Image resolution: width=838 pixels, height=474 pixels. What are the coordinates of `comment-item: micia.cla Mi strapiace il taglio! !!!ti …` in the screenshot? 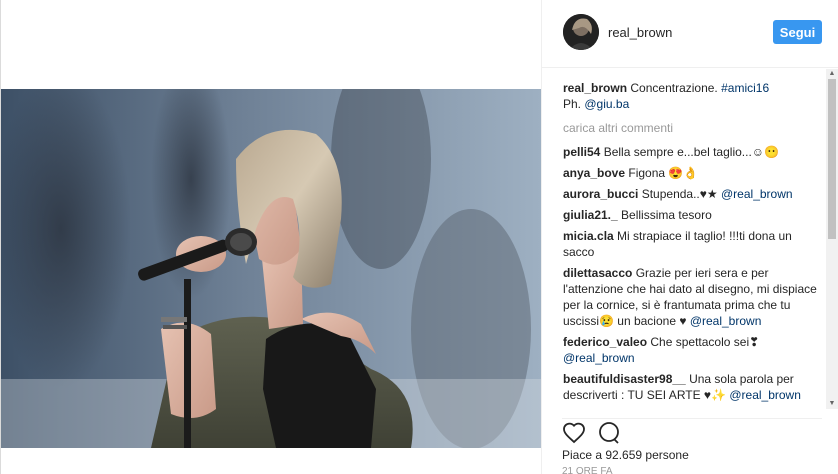 It's located at (694, 244).